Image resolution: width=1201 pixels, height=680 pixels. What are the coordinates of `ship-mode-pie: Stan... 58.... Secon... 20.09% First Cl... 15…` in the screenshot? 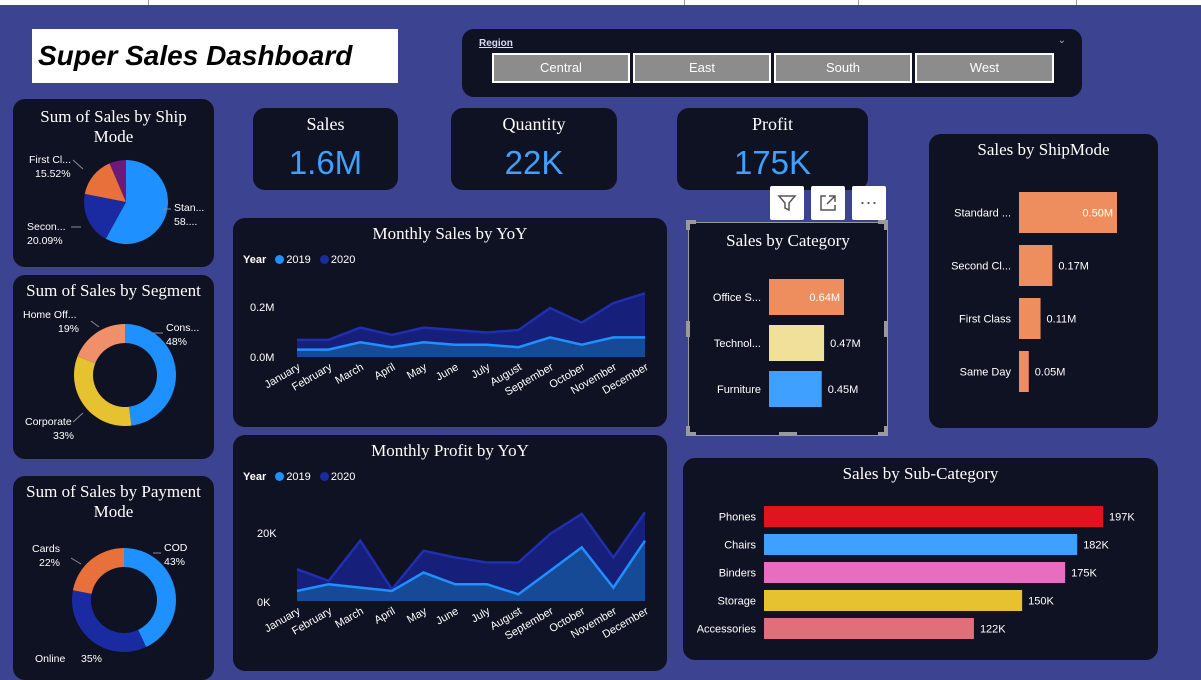 It's located at (113, 183).